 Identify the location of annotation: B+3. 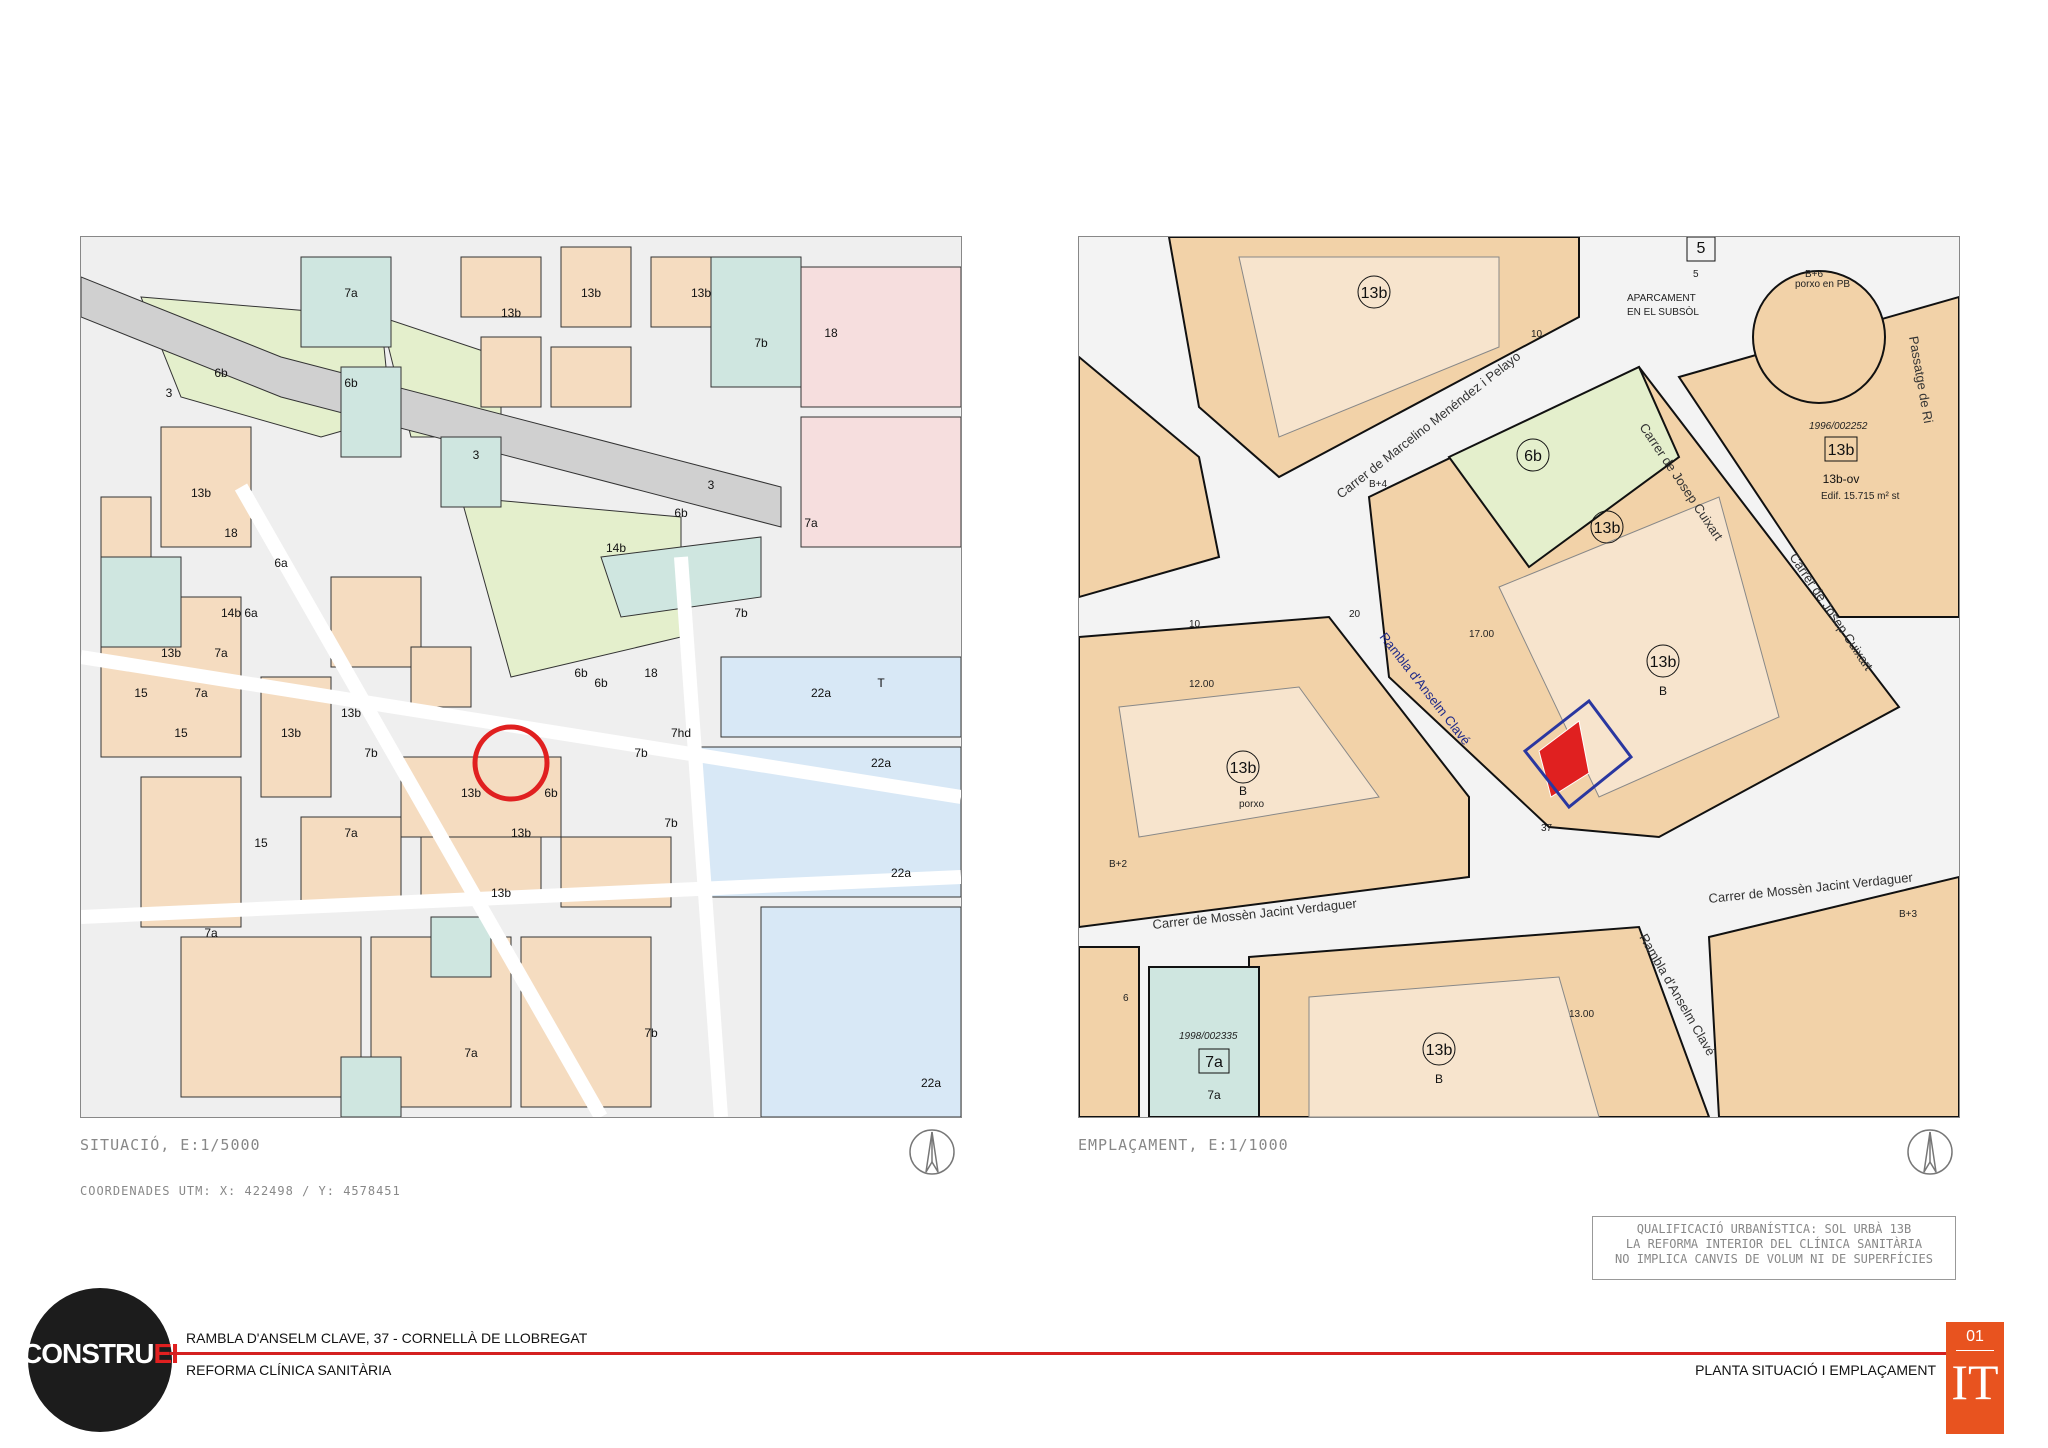
(1908, 914).